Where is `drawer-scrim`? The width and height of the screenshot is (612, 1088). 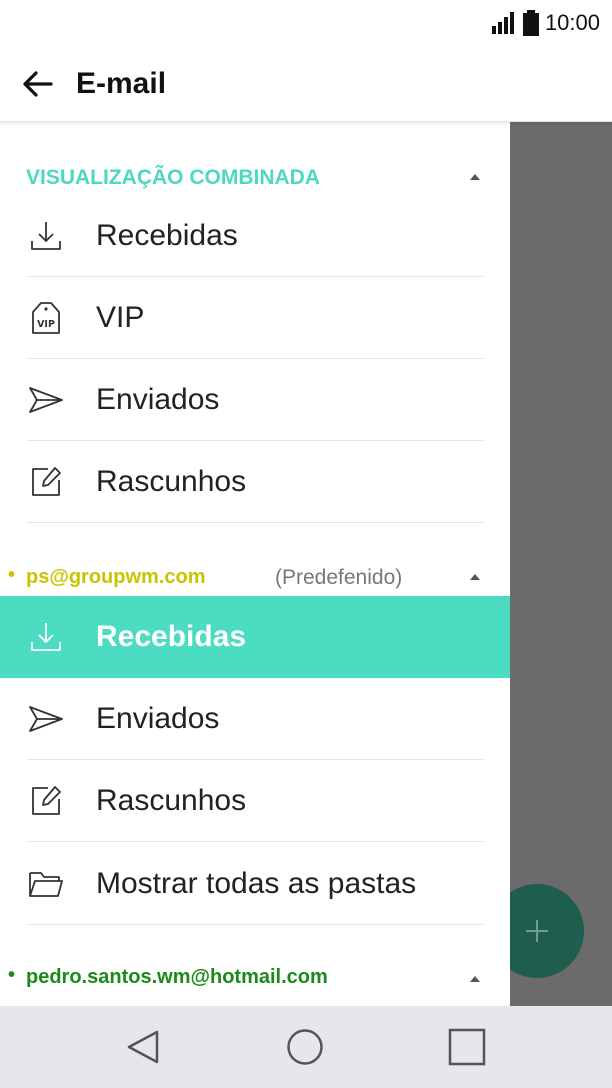
drawer-scrim is located at coordinates (561, 564).